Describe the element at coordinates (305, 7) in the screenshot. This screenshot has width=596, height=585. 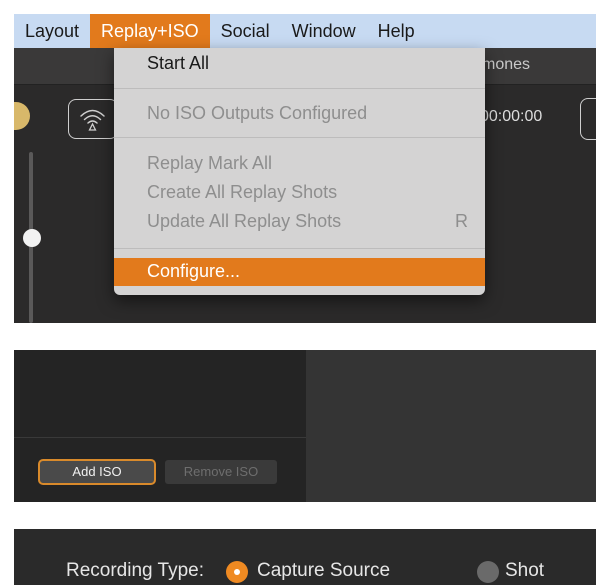
I see `window-top-strip` at that location.